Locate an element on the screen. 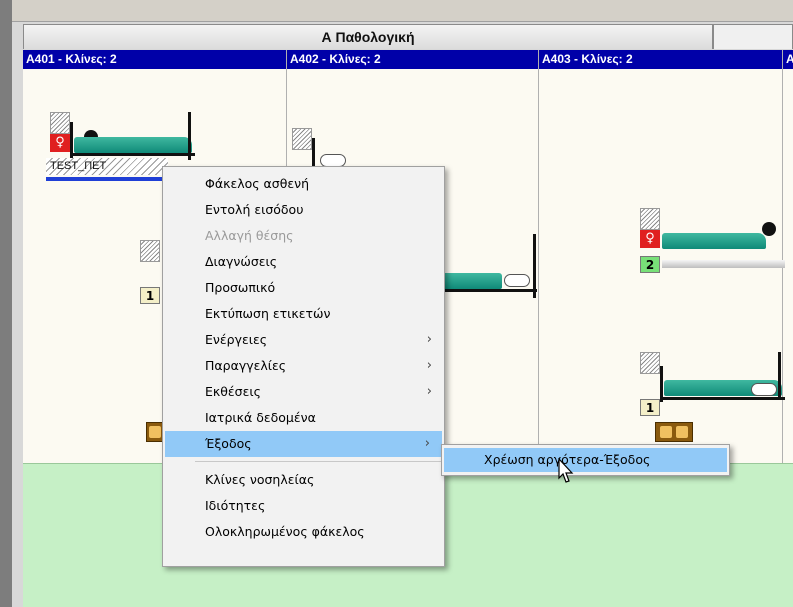  menu-item-diagnoses: Διαγνώσεις is located at coordinates (303, 262).